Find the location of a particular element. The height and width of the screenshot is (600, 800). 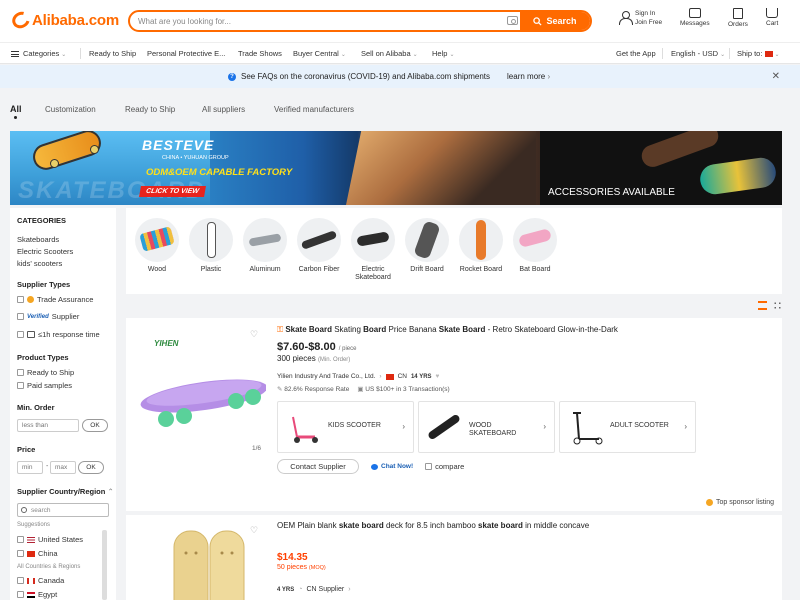

filter-verified-supplier: Verified Supplier is located at coordinates (48, 316).